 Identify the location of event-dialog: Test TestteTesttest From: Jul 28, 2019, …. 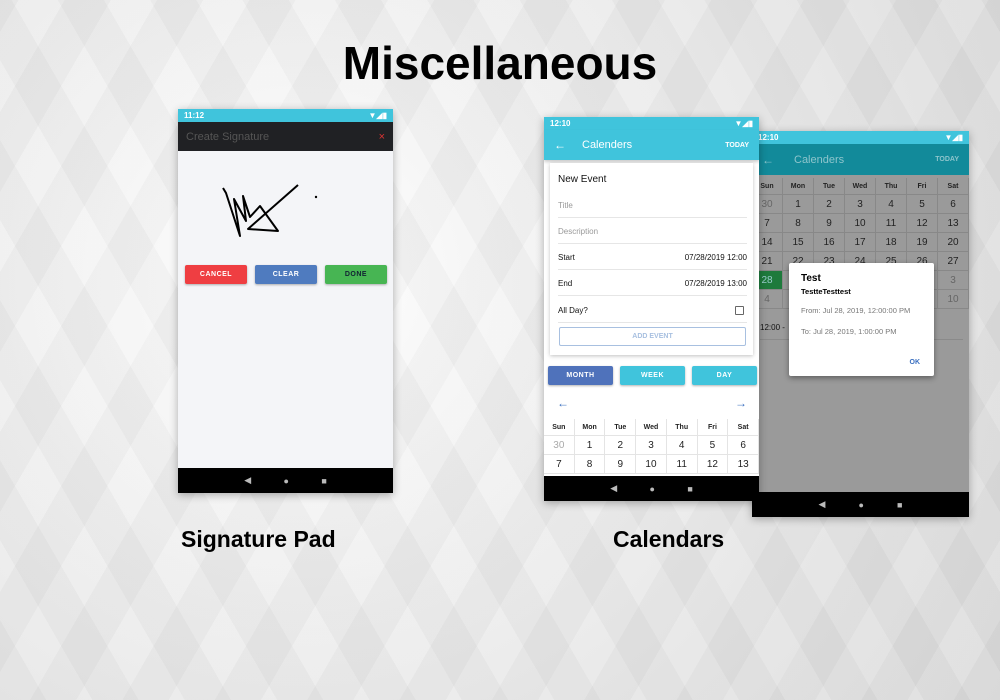
(861, 319).